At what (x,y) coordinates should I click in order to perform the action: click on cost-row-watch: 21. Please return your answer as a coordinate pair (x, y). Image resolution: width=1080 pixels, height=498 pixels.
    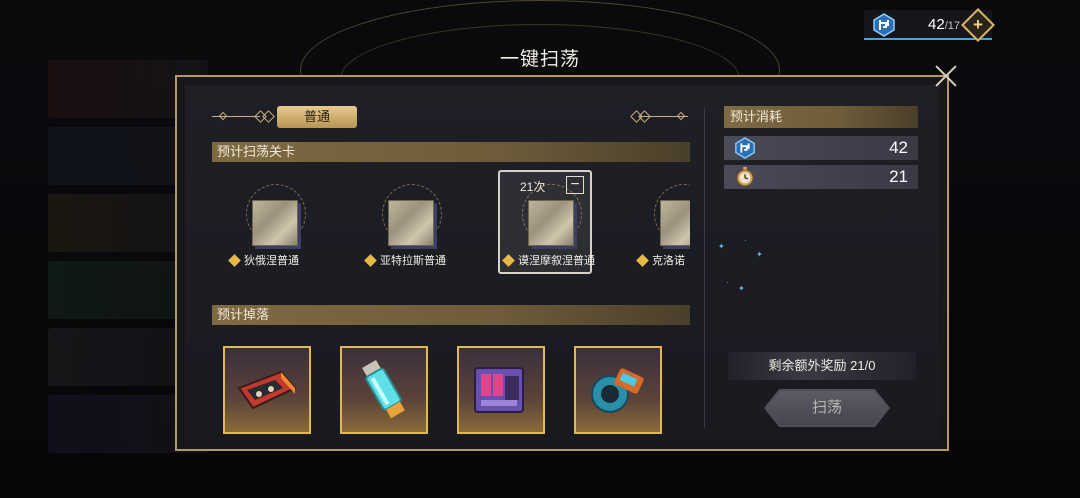
    Looking at the image, I should click on (821, 177).